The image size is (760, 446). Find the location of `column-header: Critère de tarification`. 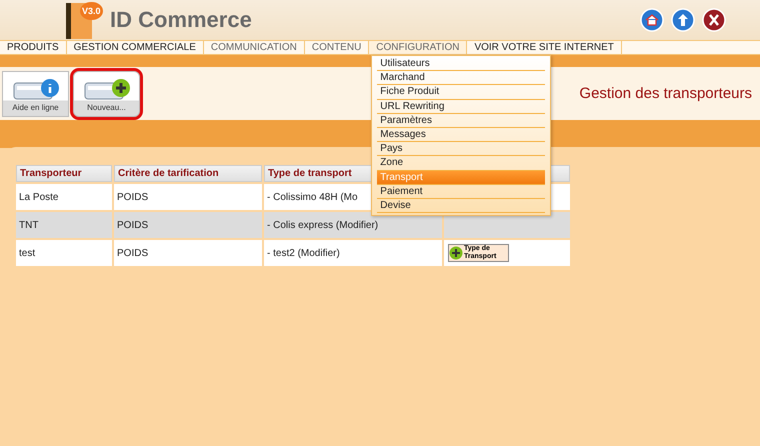

column-header: Critère de tarification is located at coordinates (188, 173).